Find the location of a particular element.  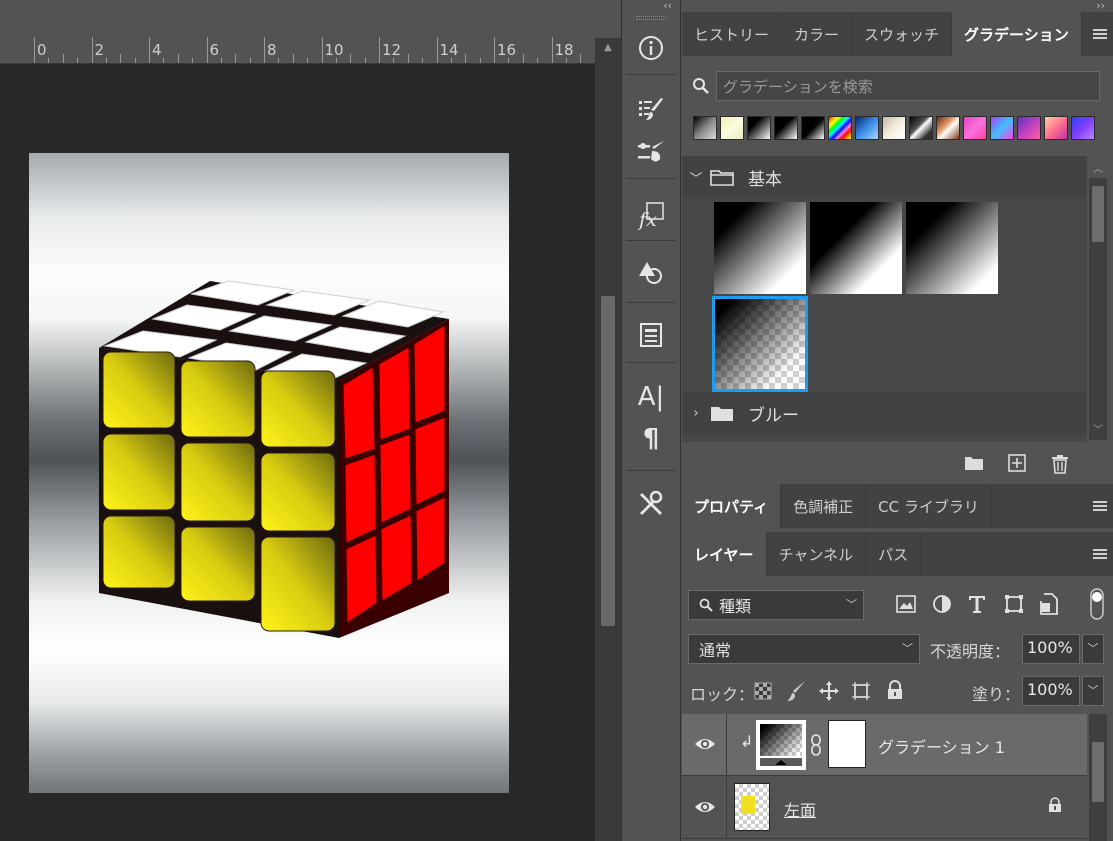

link-icon is located at coordinates (816, 745).